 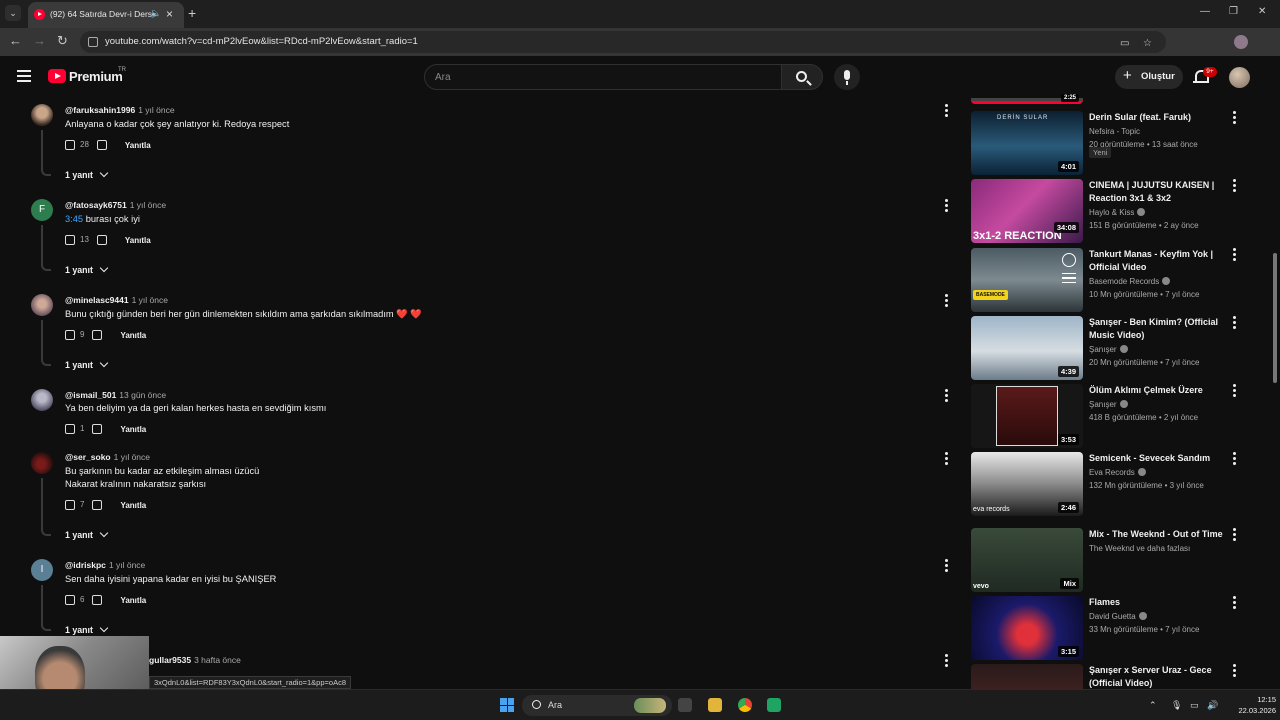 What do you see at coordinates (1027, 211) in the screenshot?
I see `video-thumbnail: 3x1-2 REACTION 34:08` at bounding box center [1027, 211].